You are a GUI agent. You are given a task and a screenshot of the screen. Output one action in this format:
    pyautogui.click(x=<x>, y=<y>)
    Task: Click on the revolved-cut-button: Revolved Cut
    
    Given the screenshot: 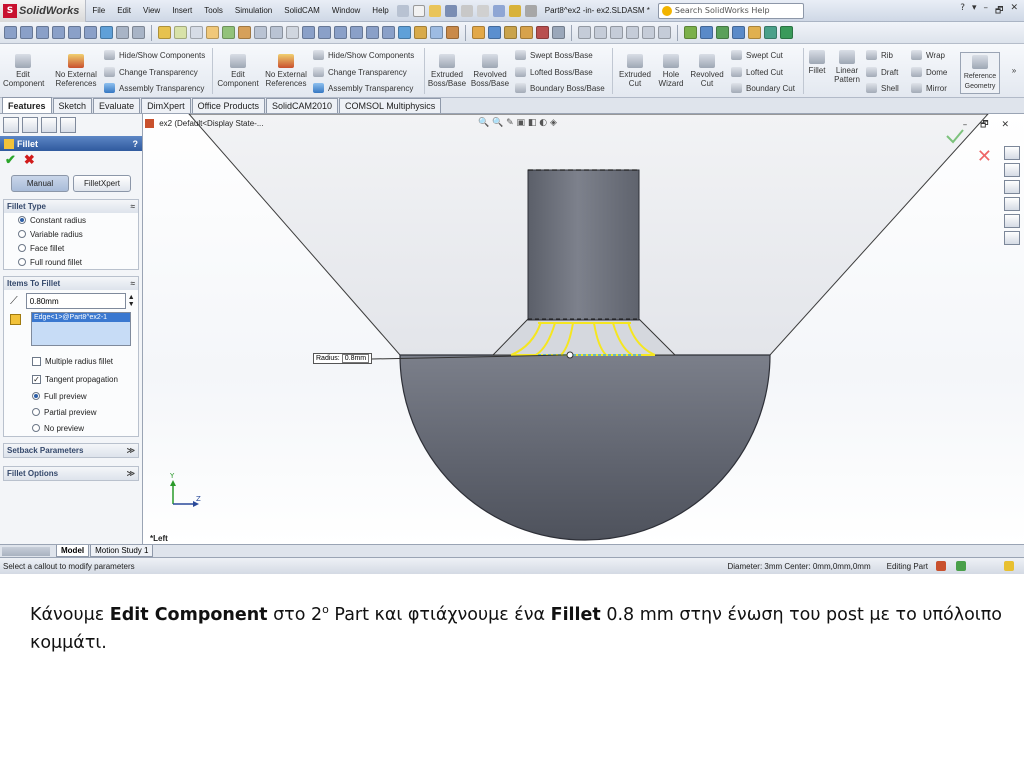 What is the action you would take?
    pyautogui.click(x=707, y=71)
    